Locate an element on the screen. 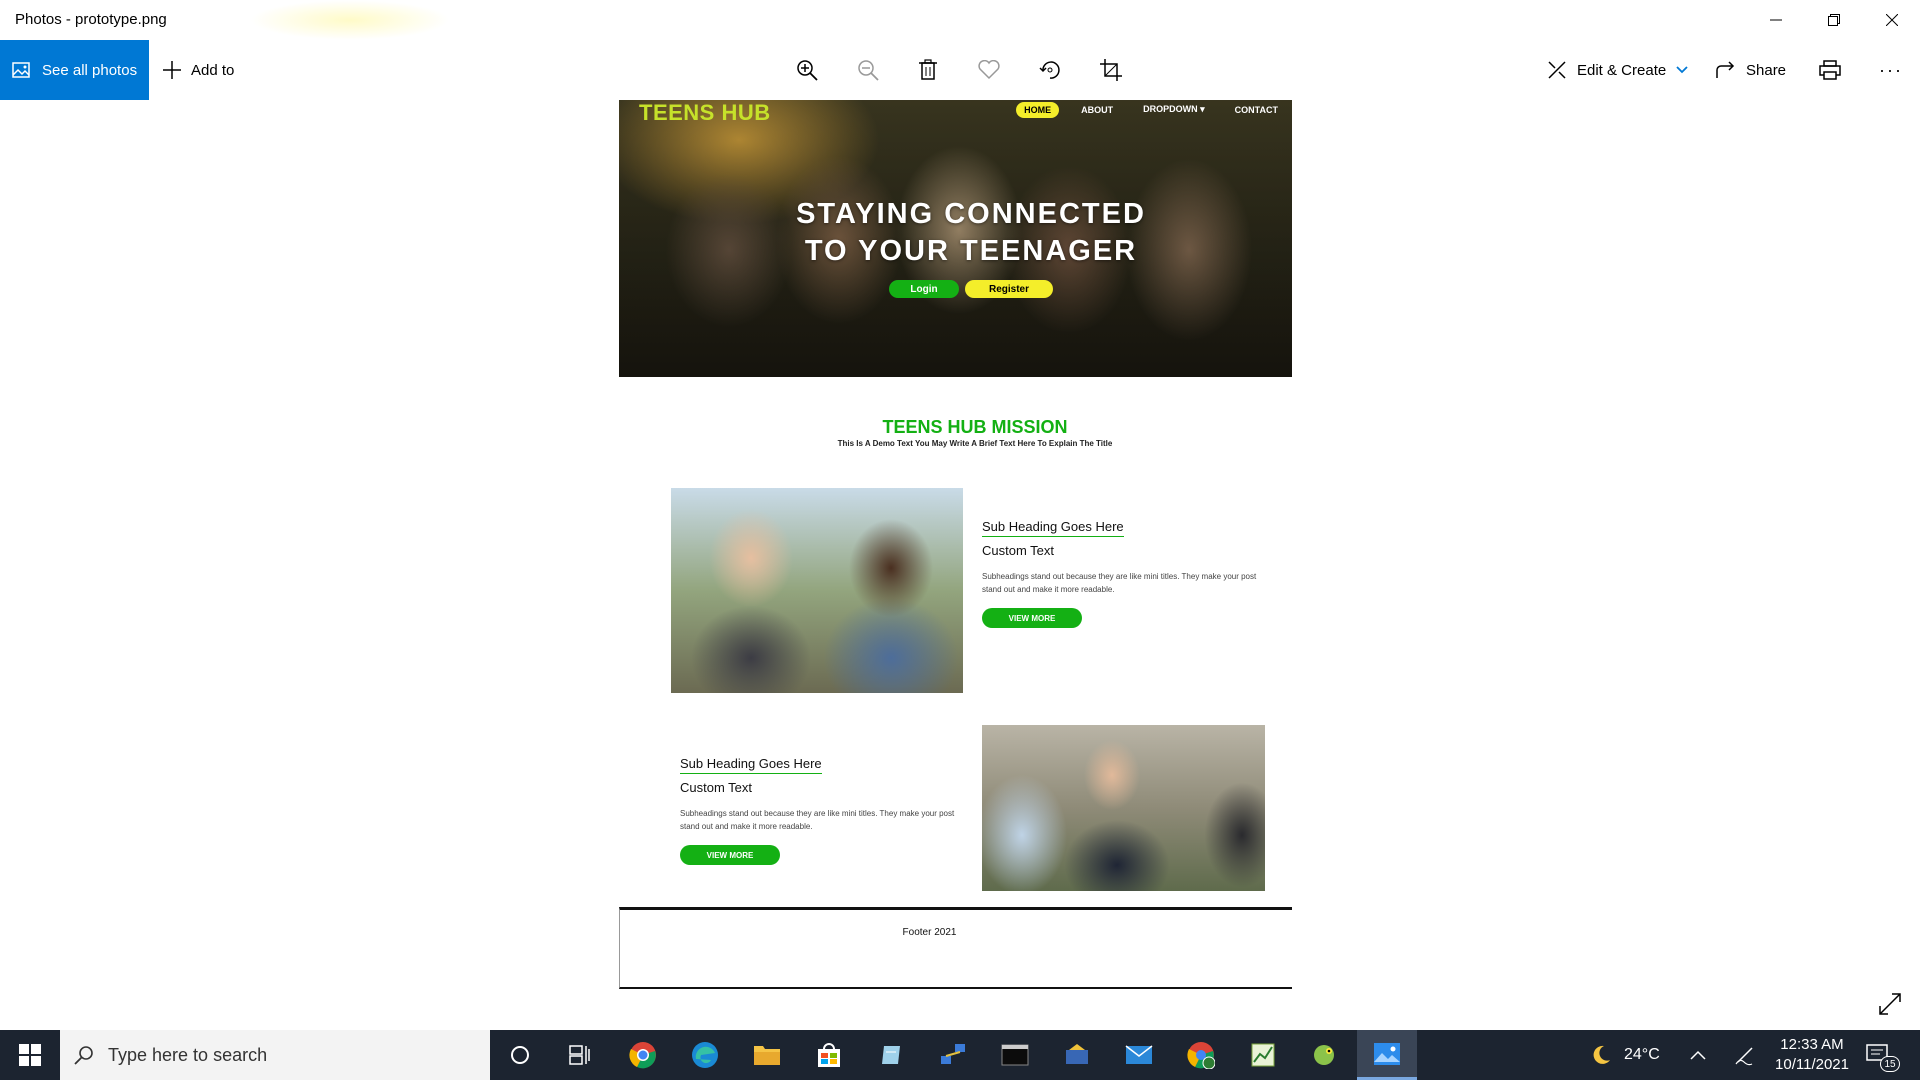 Image resolution: width=1920 pixels, height=1080 pixels. heart-icon is located at coordinates (989, 70).